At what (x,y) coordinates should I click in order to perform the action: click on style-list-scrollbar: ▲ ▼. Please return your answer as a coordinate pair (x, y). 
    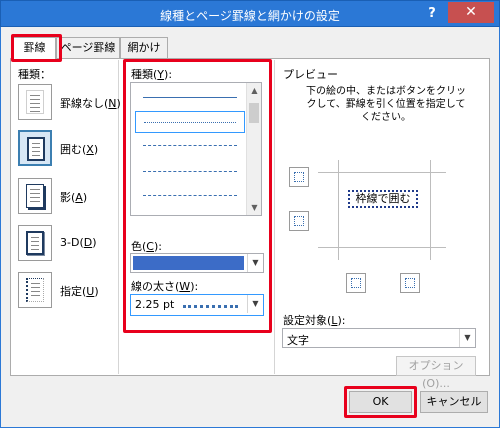
    Looking at the image, I should click on (253, 149).